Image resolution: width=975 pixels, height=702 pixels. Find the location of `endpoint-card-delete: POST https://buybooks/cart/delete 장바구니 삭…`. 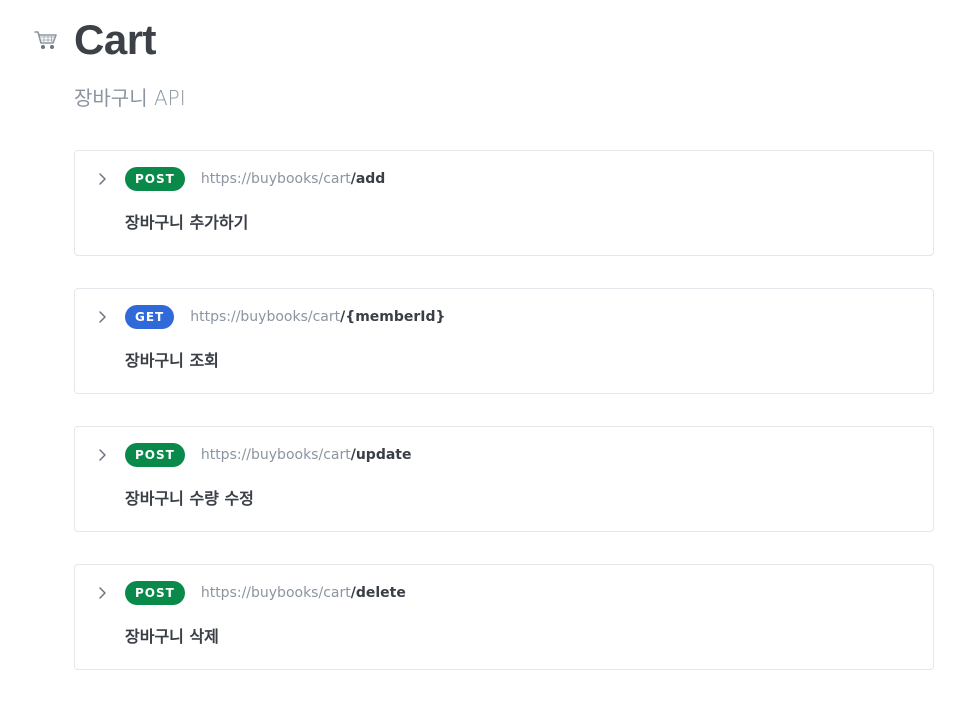

endpoint-card-delete: POST https://buybooks/cart/delete 장바구니 삭… is located at coordinates (504, 617).